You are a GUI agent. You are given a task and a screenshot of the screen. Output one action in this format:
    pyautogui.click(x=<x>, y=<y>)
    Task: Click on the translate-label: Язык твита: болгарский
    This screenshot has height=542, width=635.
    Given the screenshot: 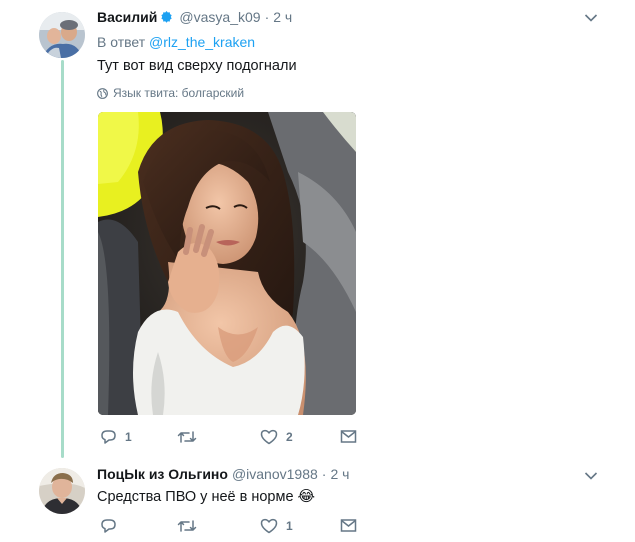 What is the action you would take?
    pyautogui.click(x=179, y=93)
    